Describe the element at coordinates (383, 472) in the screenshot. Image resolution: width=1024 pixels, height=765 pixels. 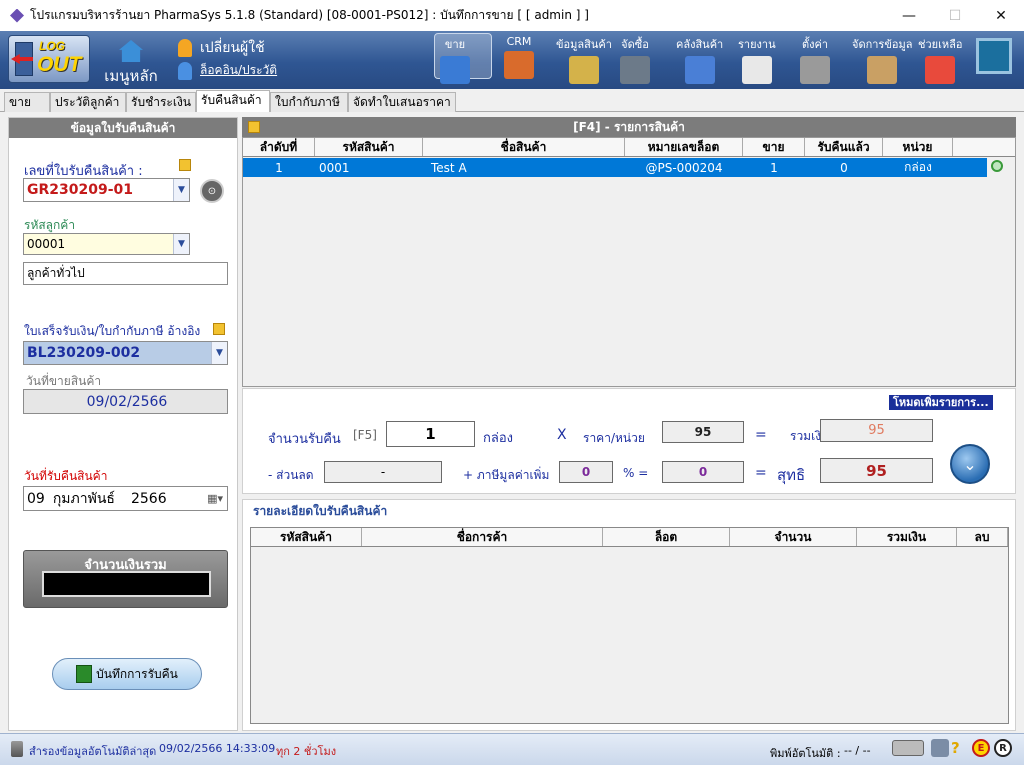
I see `discount-field: -` at that location.